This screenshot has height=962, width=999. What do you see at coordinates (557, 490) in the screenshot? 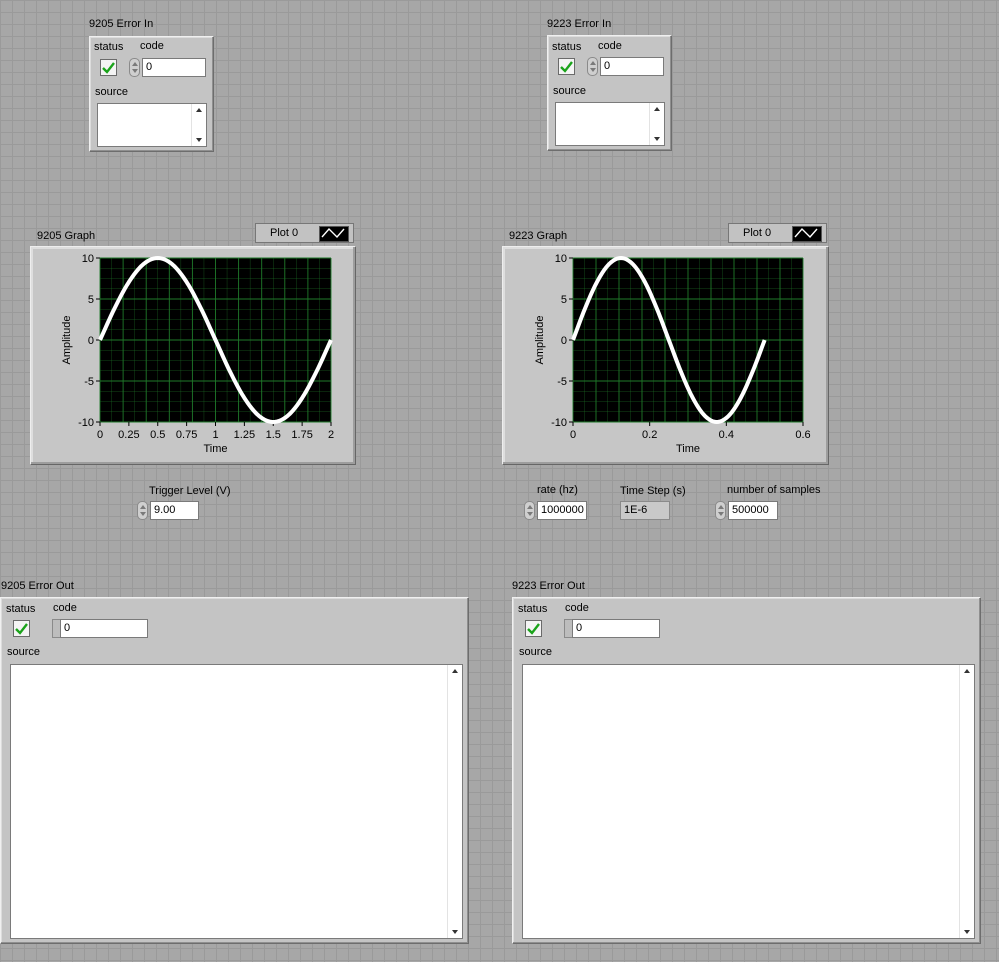
I see `rate-label: rate (hz)` at bounding box center [557, 490].